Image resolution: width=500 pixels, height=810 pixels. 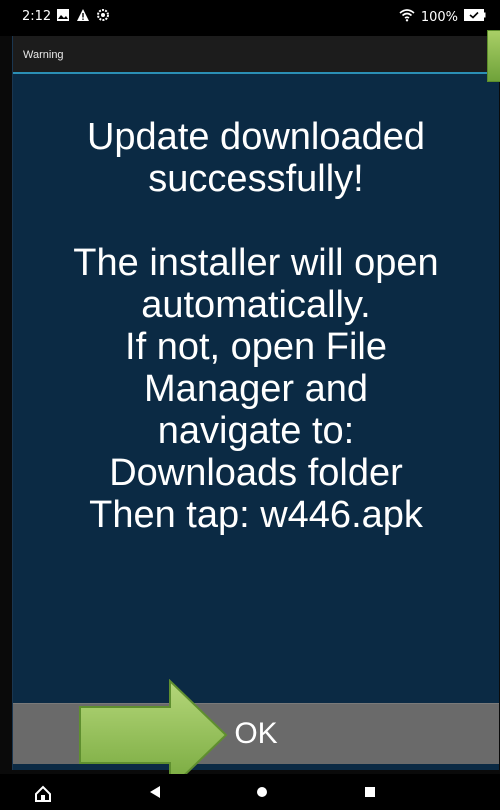 I want to click on navigation-bar, so click(x=250, y=792).